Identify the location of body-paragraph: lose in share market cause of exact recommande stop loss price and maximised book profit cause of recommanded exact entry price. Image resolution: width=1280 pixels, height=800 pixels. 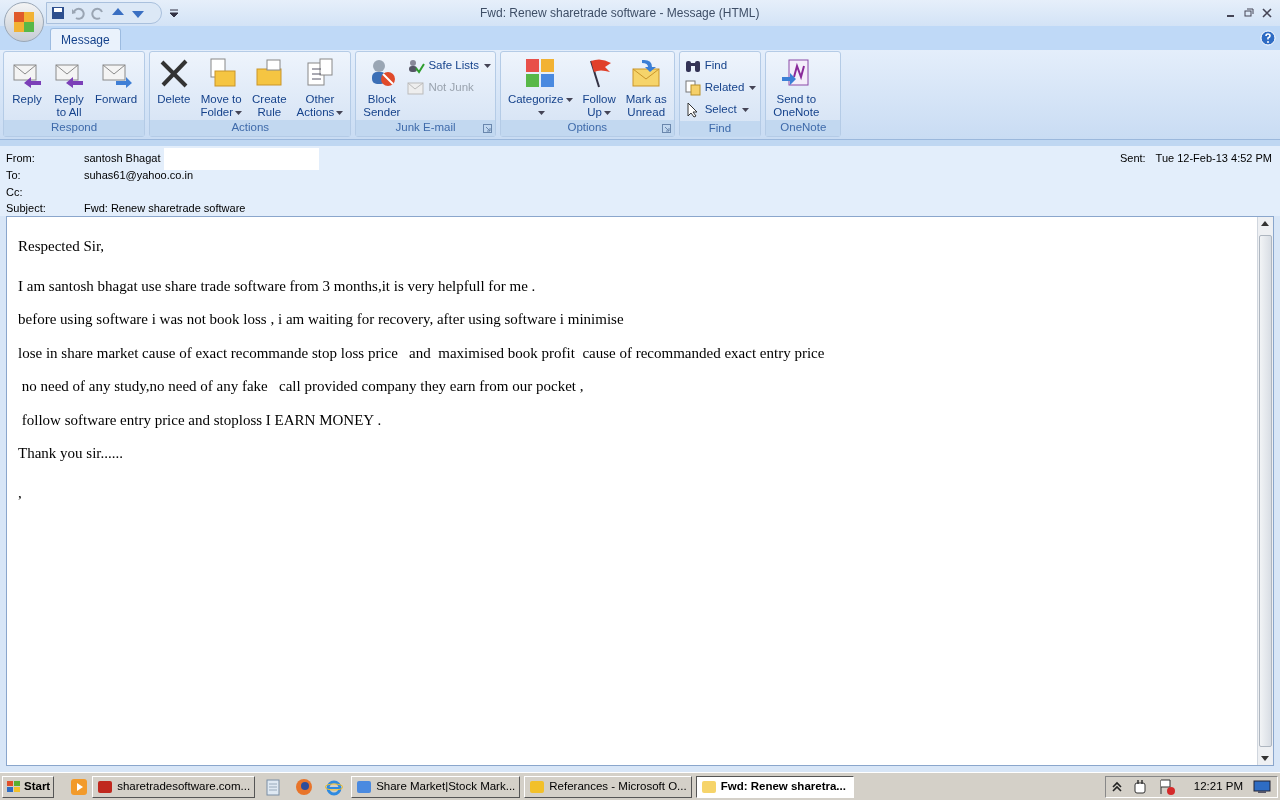
(422, 353).